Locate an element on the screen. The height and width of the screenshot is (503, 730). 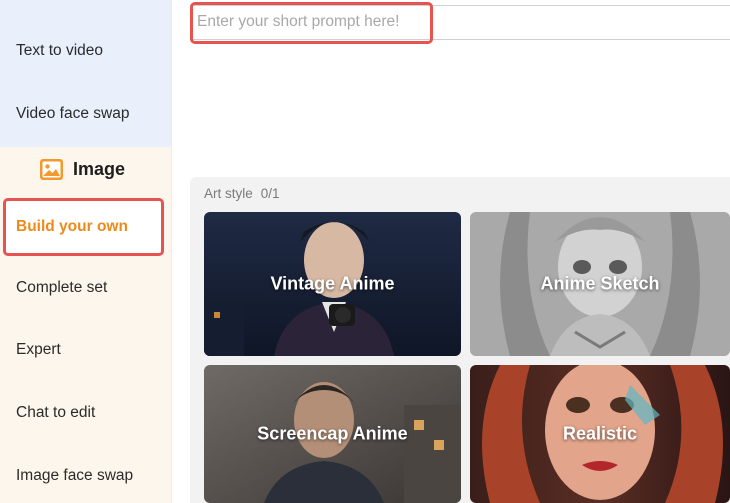
style-card-label: Vintage Anime is located at coordinates (332, 283).